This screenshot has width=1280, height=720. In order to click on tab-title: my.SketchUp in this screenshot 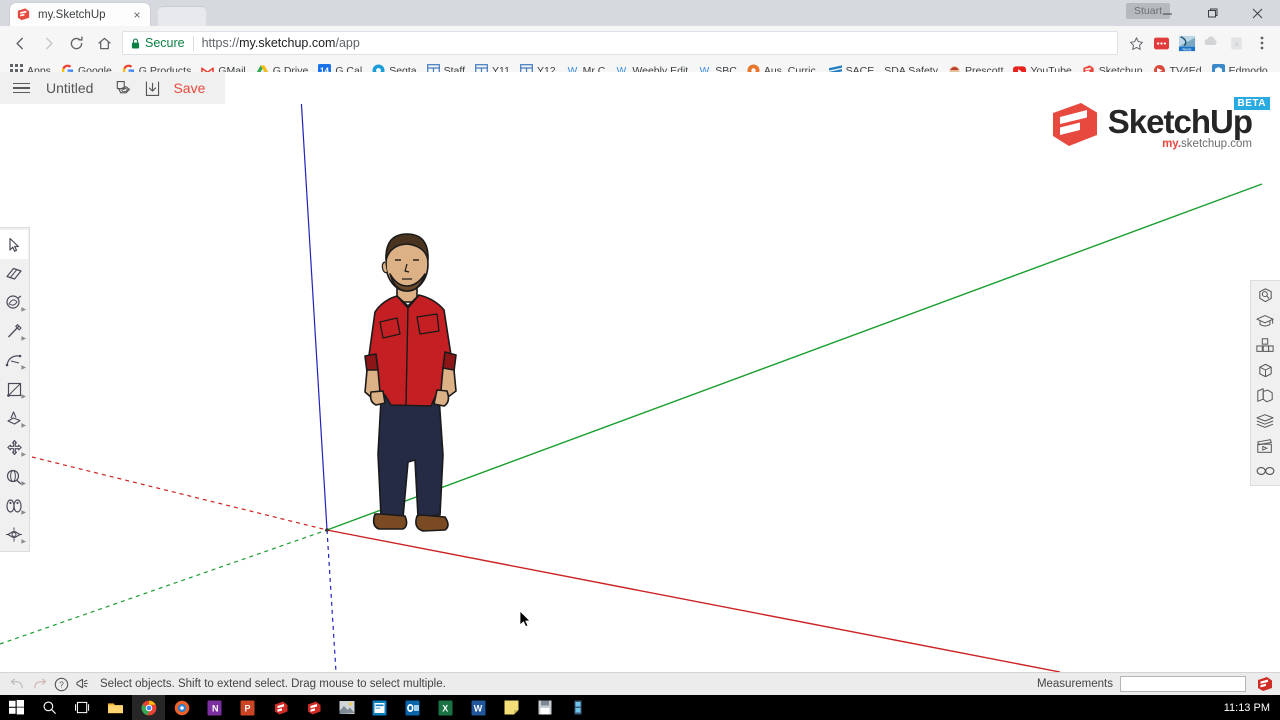, I will do `click(72, 14)`.